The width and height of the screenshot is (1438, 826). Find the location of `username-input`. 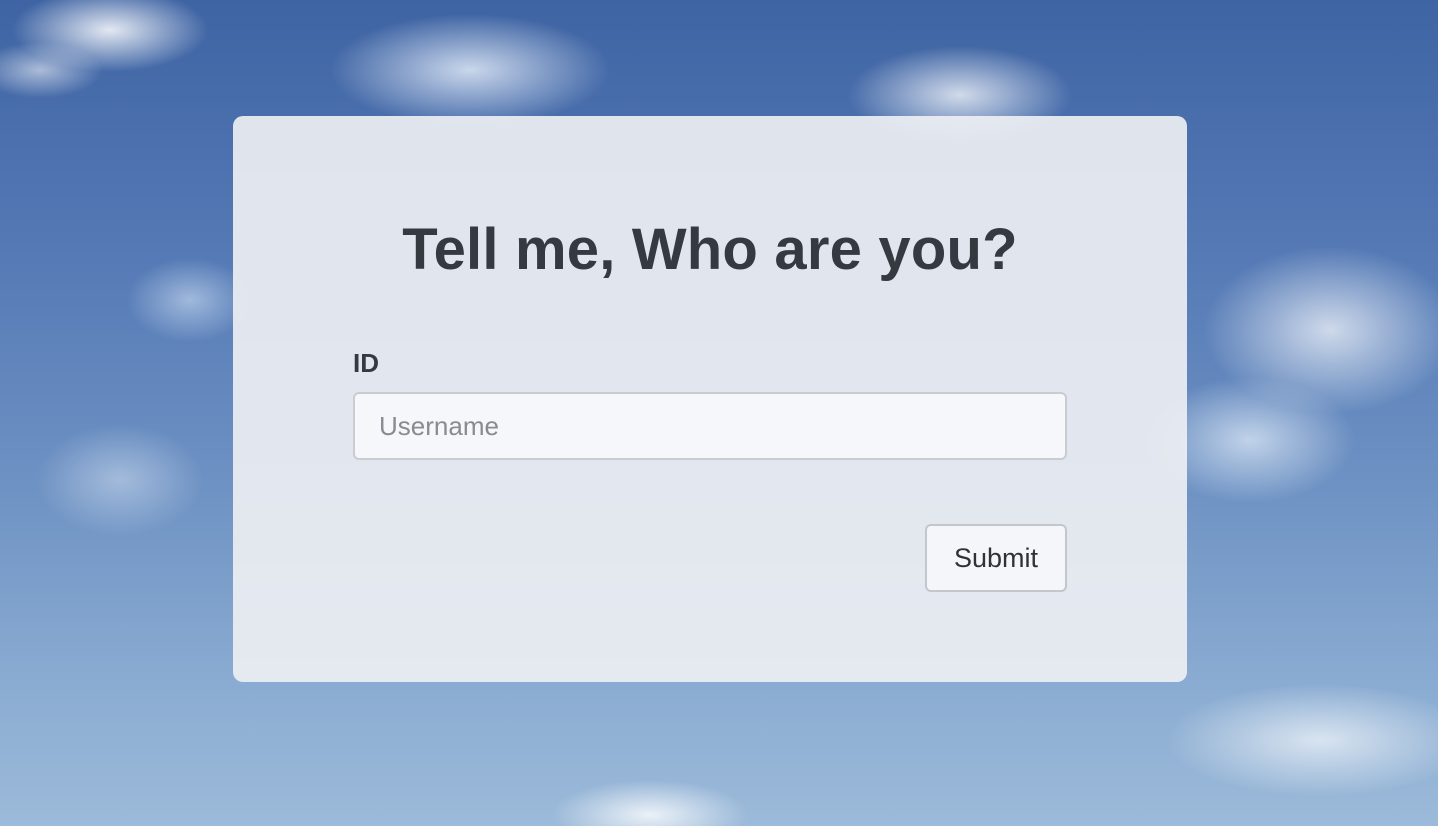

username-input is located at coordinates (710, 426).